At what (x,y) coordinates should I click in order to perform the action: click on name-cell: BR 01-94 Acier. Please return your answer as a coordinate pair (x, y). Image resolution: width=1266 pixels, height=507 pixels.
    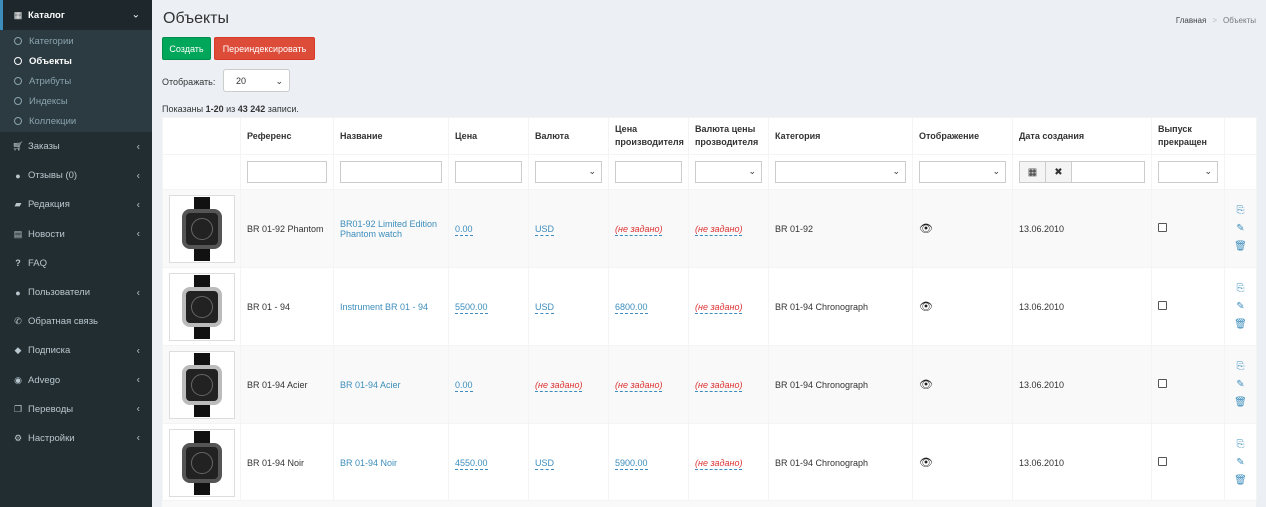
    Looking at the image, I should click on (391, 384).